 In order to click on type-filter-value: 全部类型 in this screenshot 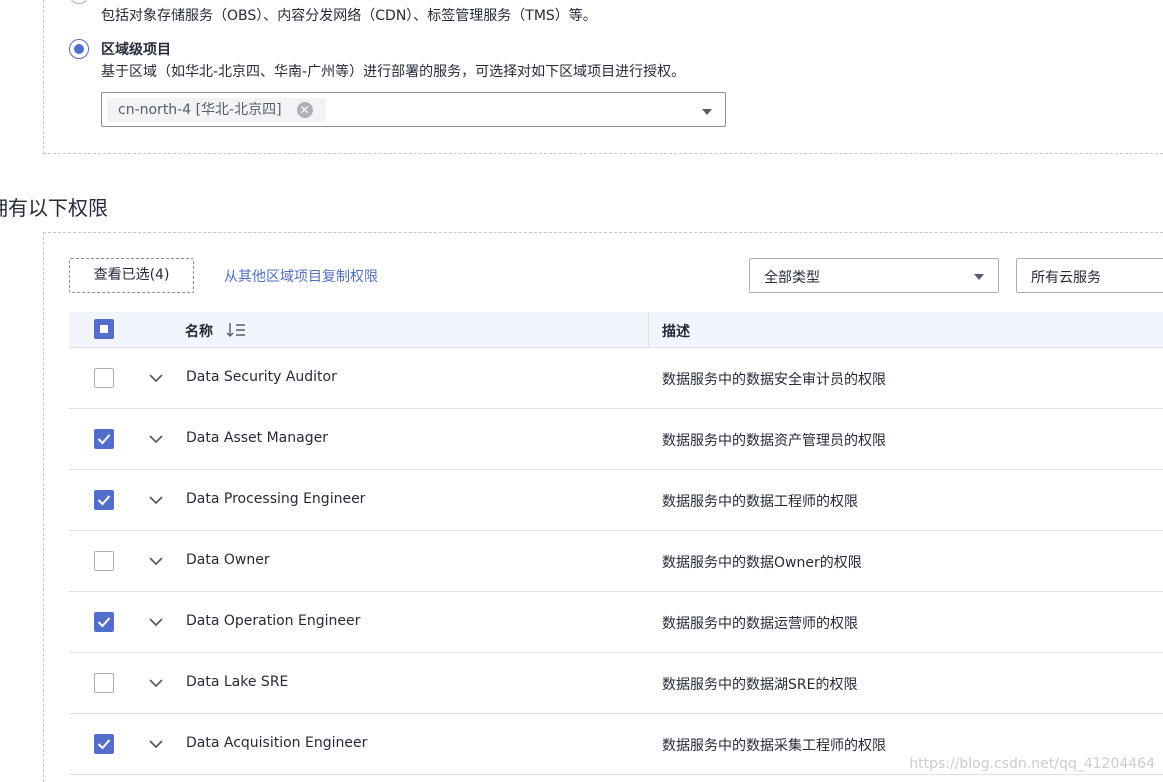, I will do `click(792, 278)`.